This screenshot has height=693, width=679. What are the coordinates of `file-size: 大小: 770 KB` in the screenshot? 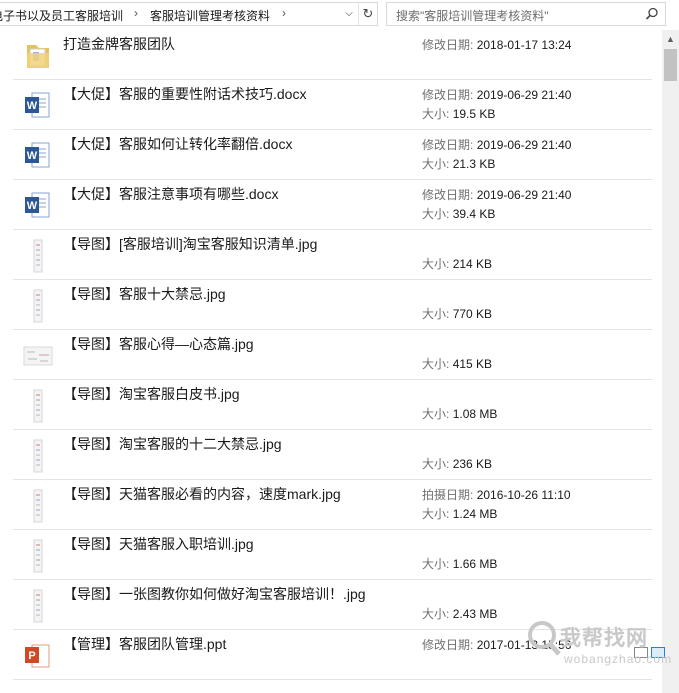 It's located at (457, 313).